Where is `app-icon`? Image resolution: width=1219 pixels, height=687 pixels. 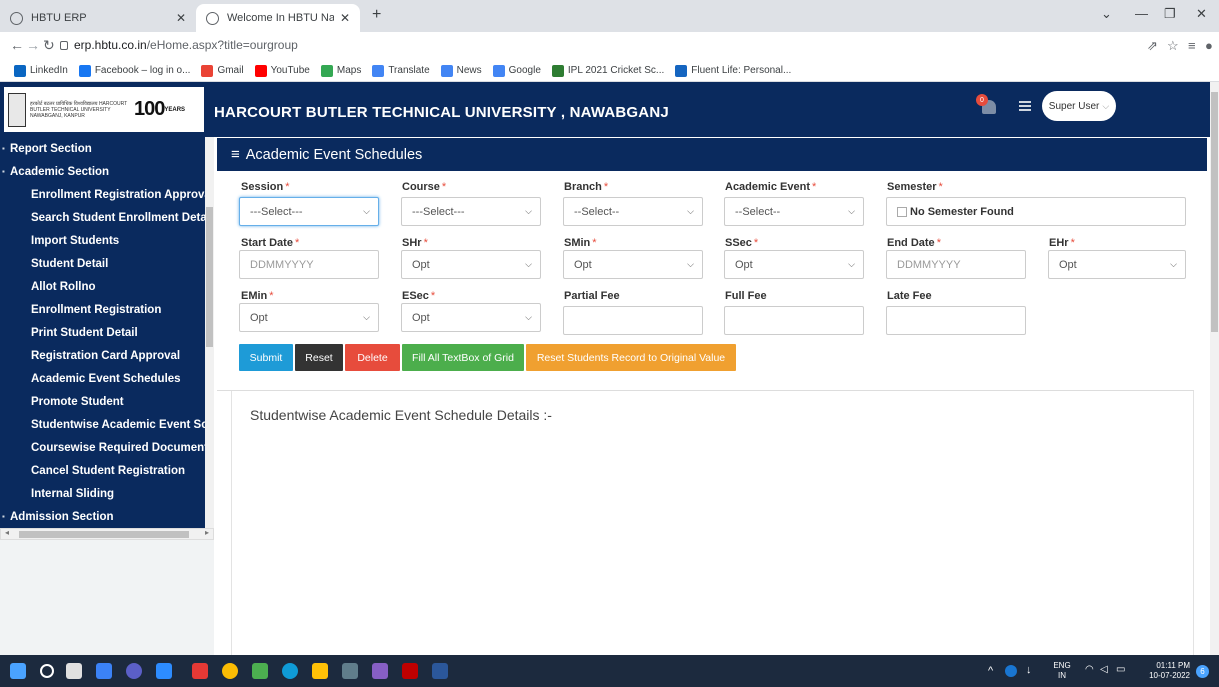 app-icon is located at coordinates (200, 671).